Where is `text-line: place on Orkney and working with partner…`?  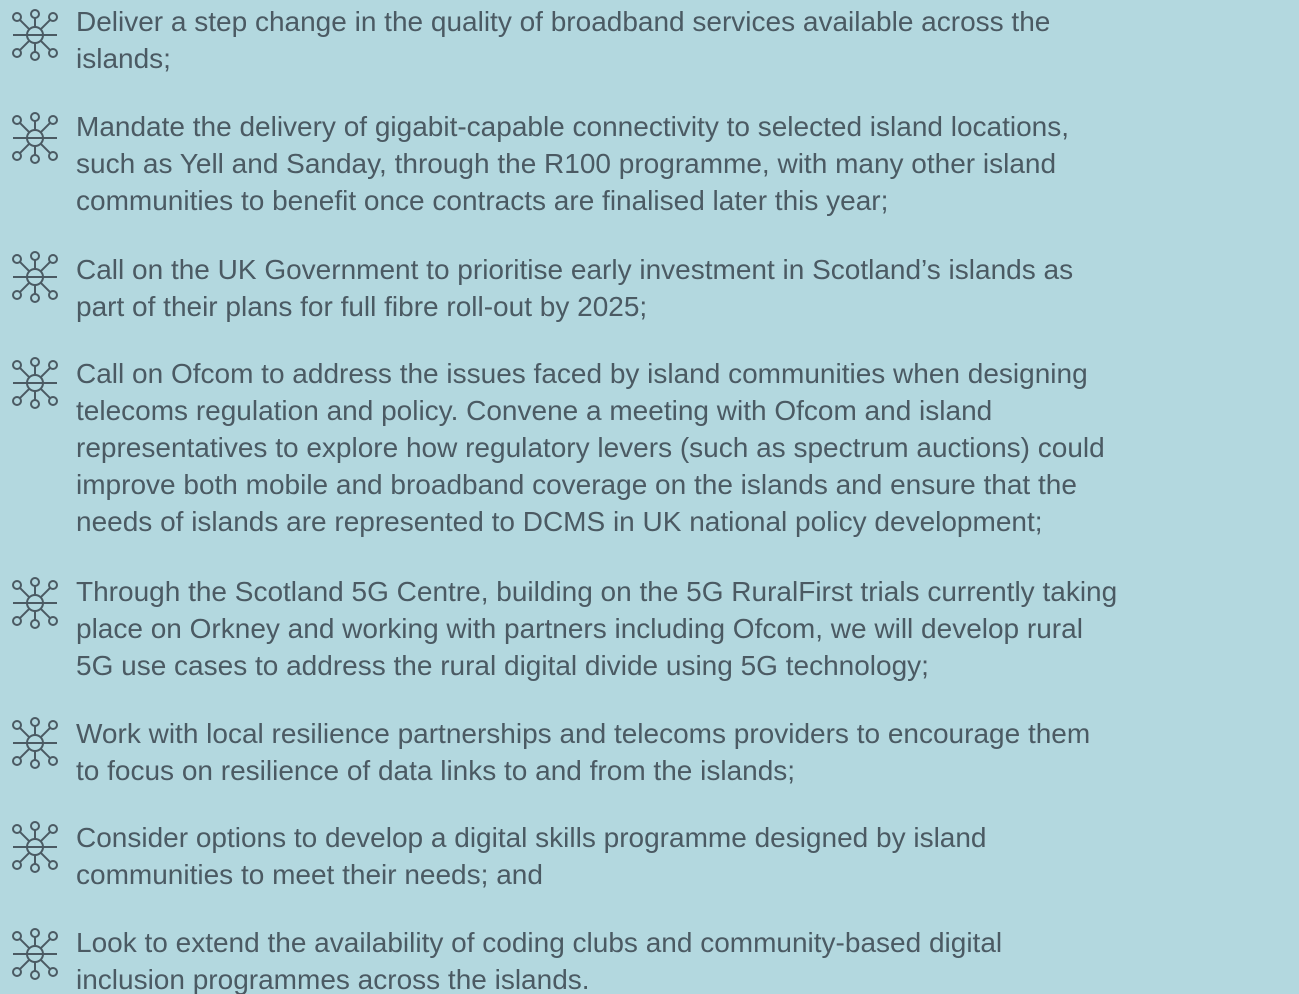 text-line: place on Orkney and working with partner… is located at coordinates (579, 628).